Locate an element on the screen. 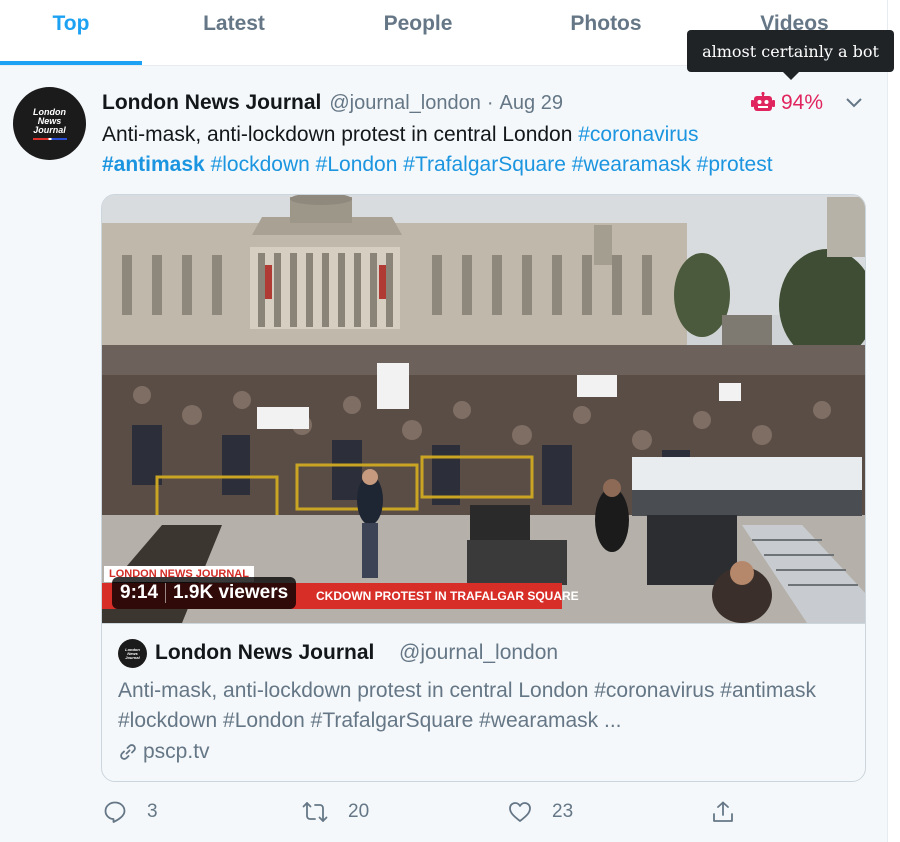 This screenshot has width=900, height=842. pill-divider is located at coordinates (166, 593).